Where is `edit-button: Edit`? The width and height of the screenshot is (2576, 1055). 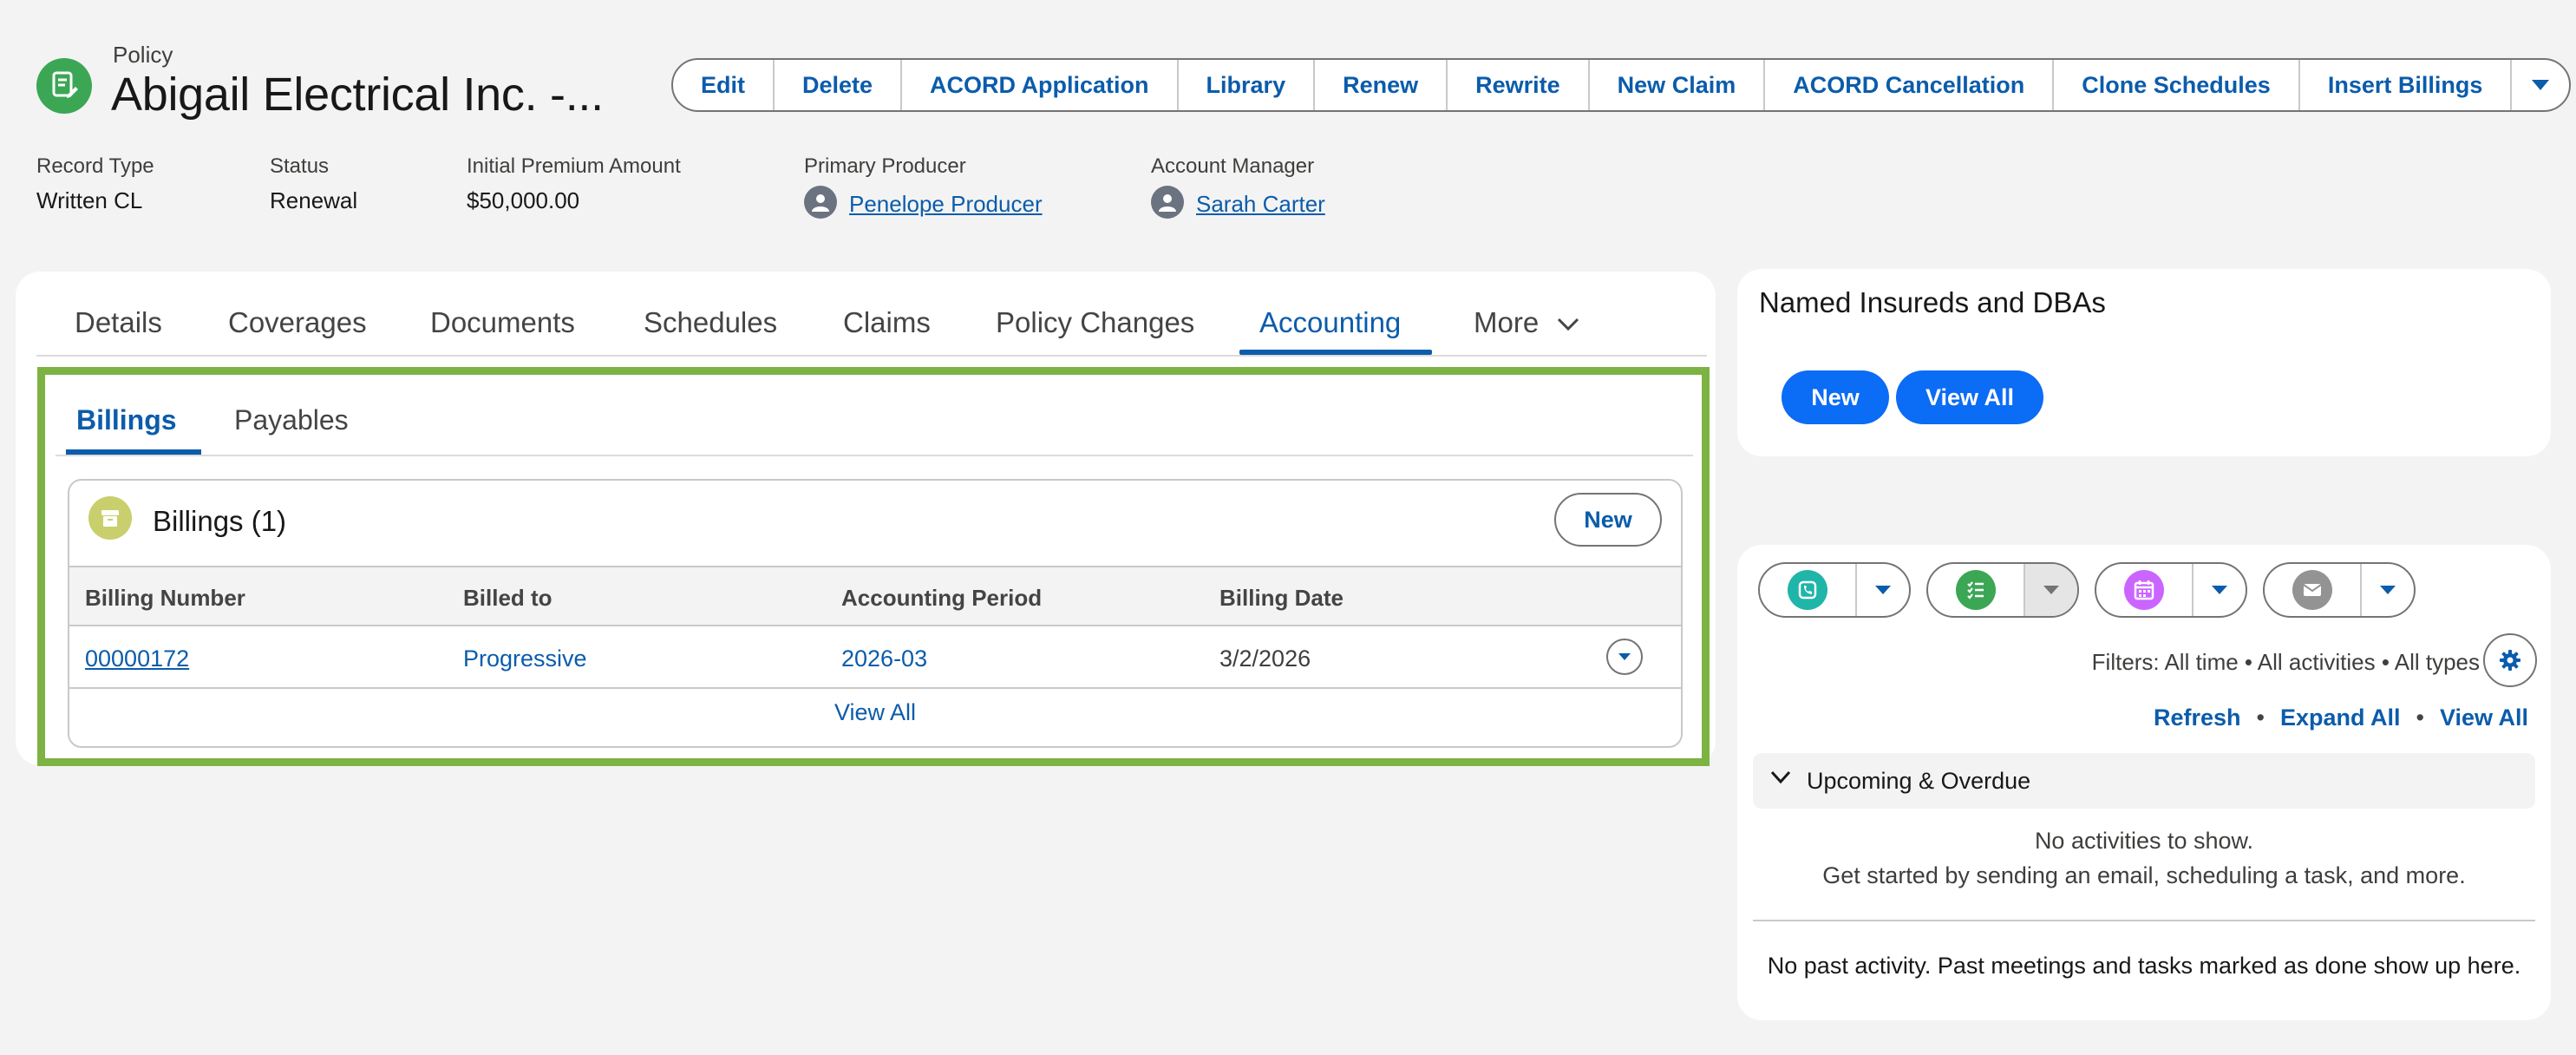 edit-button: Edit is located at coordinates (724, 85).